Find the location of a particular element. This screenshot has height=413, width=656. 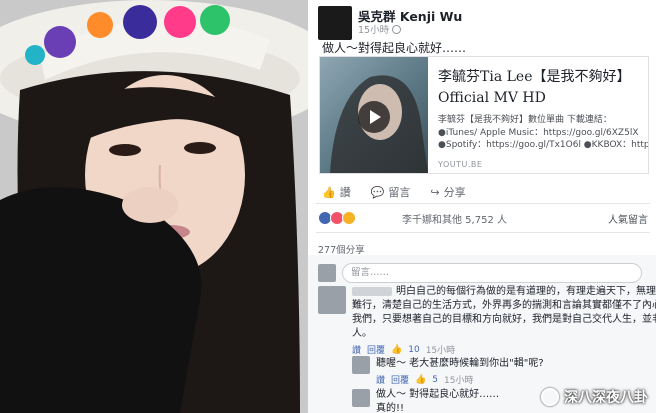

reply-line: 聽喔～ 老大甚麼時候輪到你出"輯"呢? is located at coordinates (460, 363).